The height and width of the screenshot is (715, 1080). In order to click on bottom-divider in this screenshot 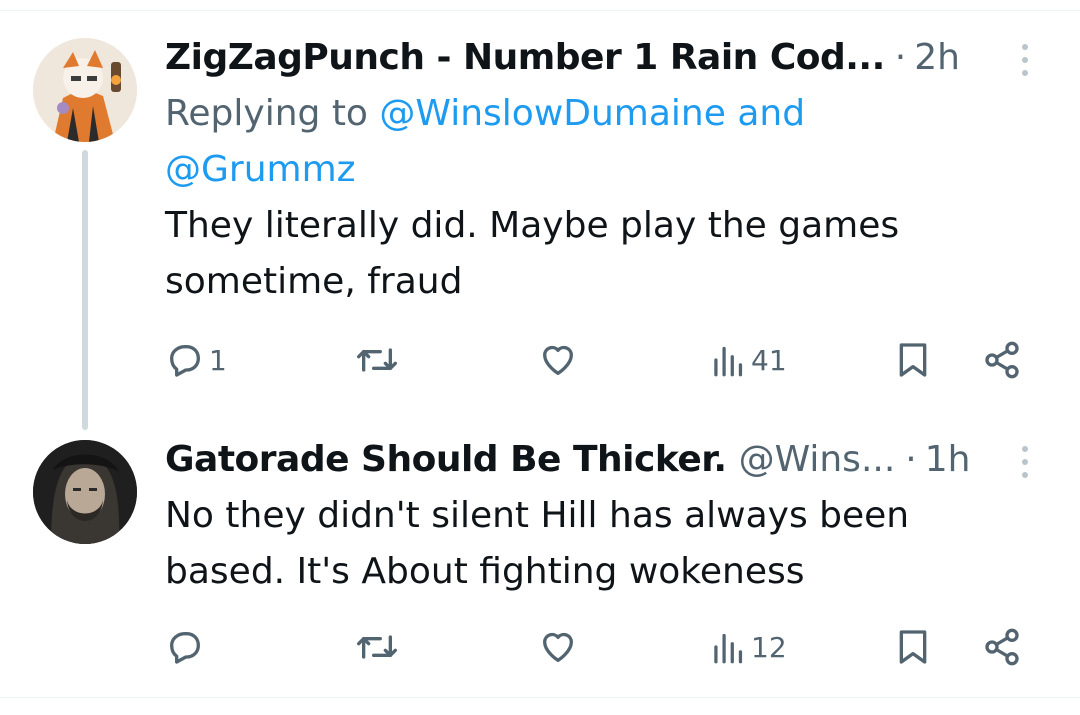, I will do `click(540, 697)`.